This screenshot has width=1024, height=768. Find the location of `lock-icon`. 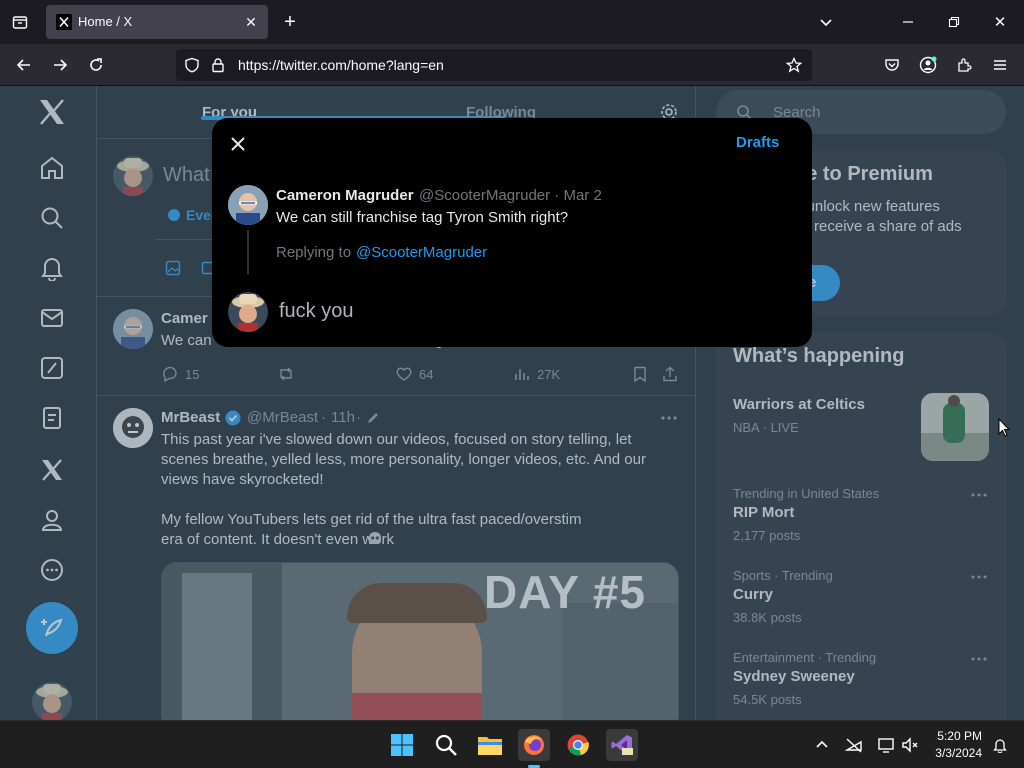

lock-icon is located at coordinates (218, 65).